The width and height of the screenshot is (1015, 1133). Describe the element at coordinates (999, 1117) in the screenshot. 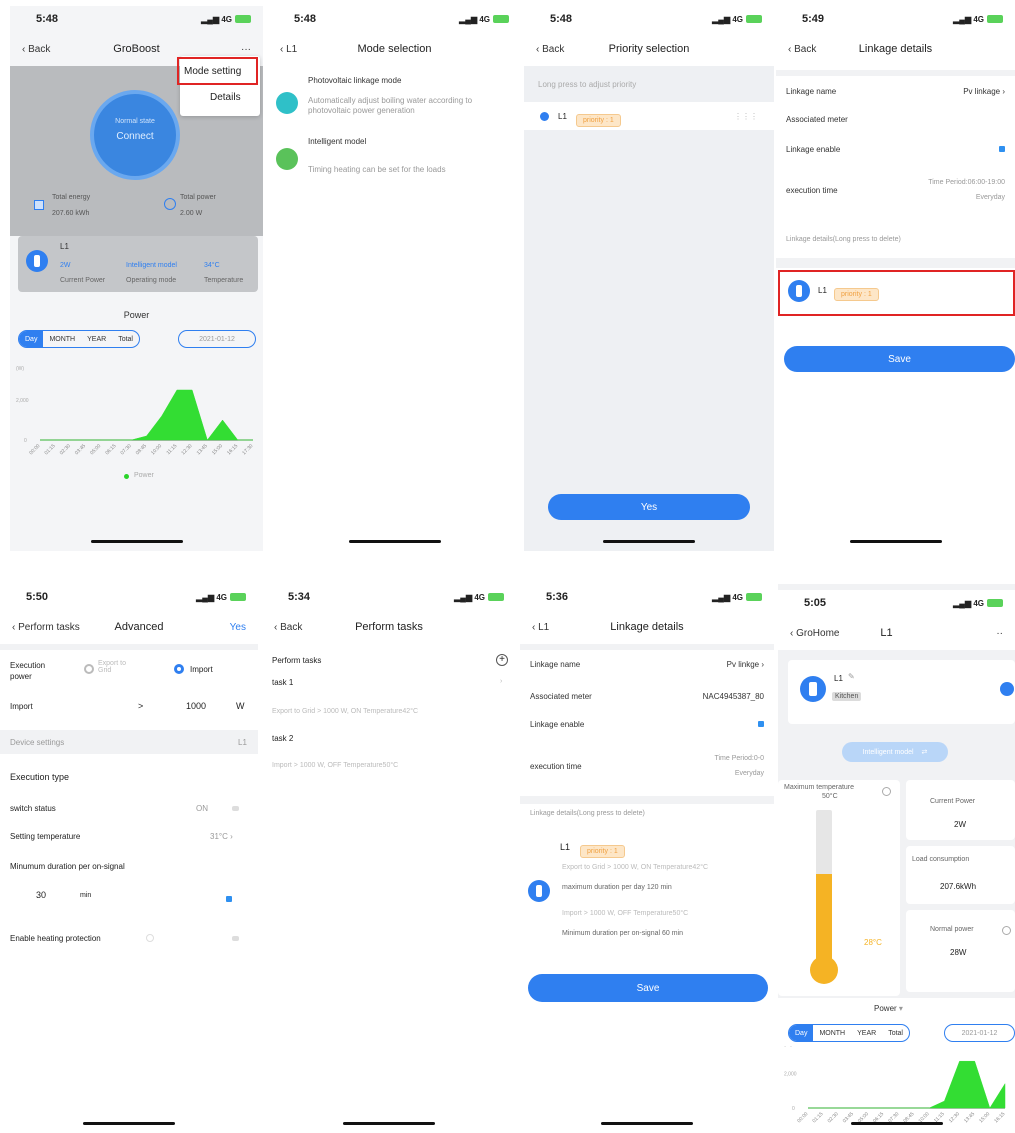

I see `x-tick-label: 16:15` at that location.